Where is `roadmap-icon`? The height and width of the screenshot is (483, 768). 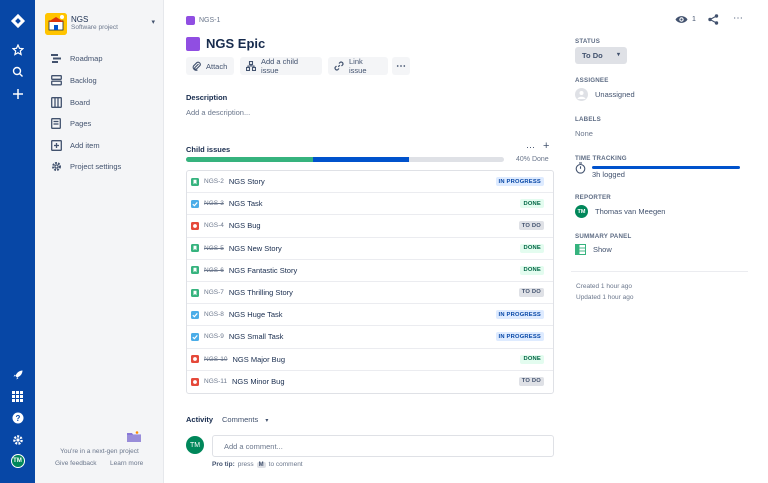
roadmap-icon is located at coordinates (56, 58).